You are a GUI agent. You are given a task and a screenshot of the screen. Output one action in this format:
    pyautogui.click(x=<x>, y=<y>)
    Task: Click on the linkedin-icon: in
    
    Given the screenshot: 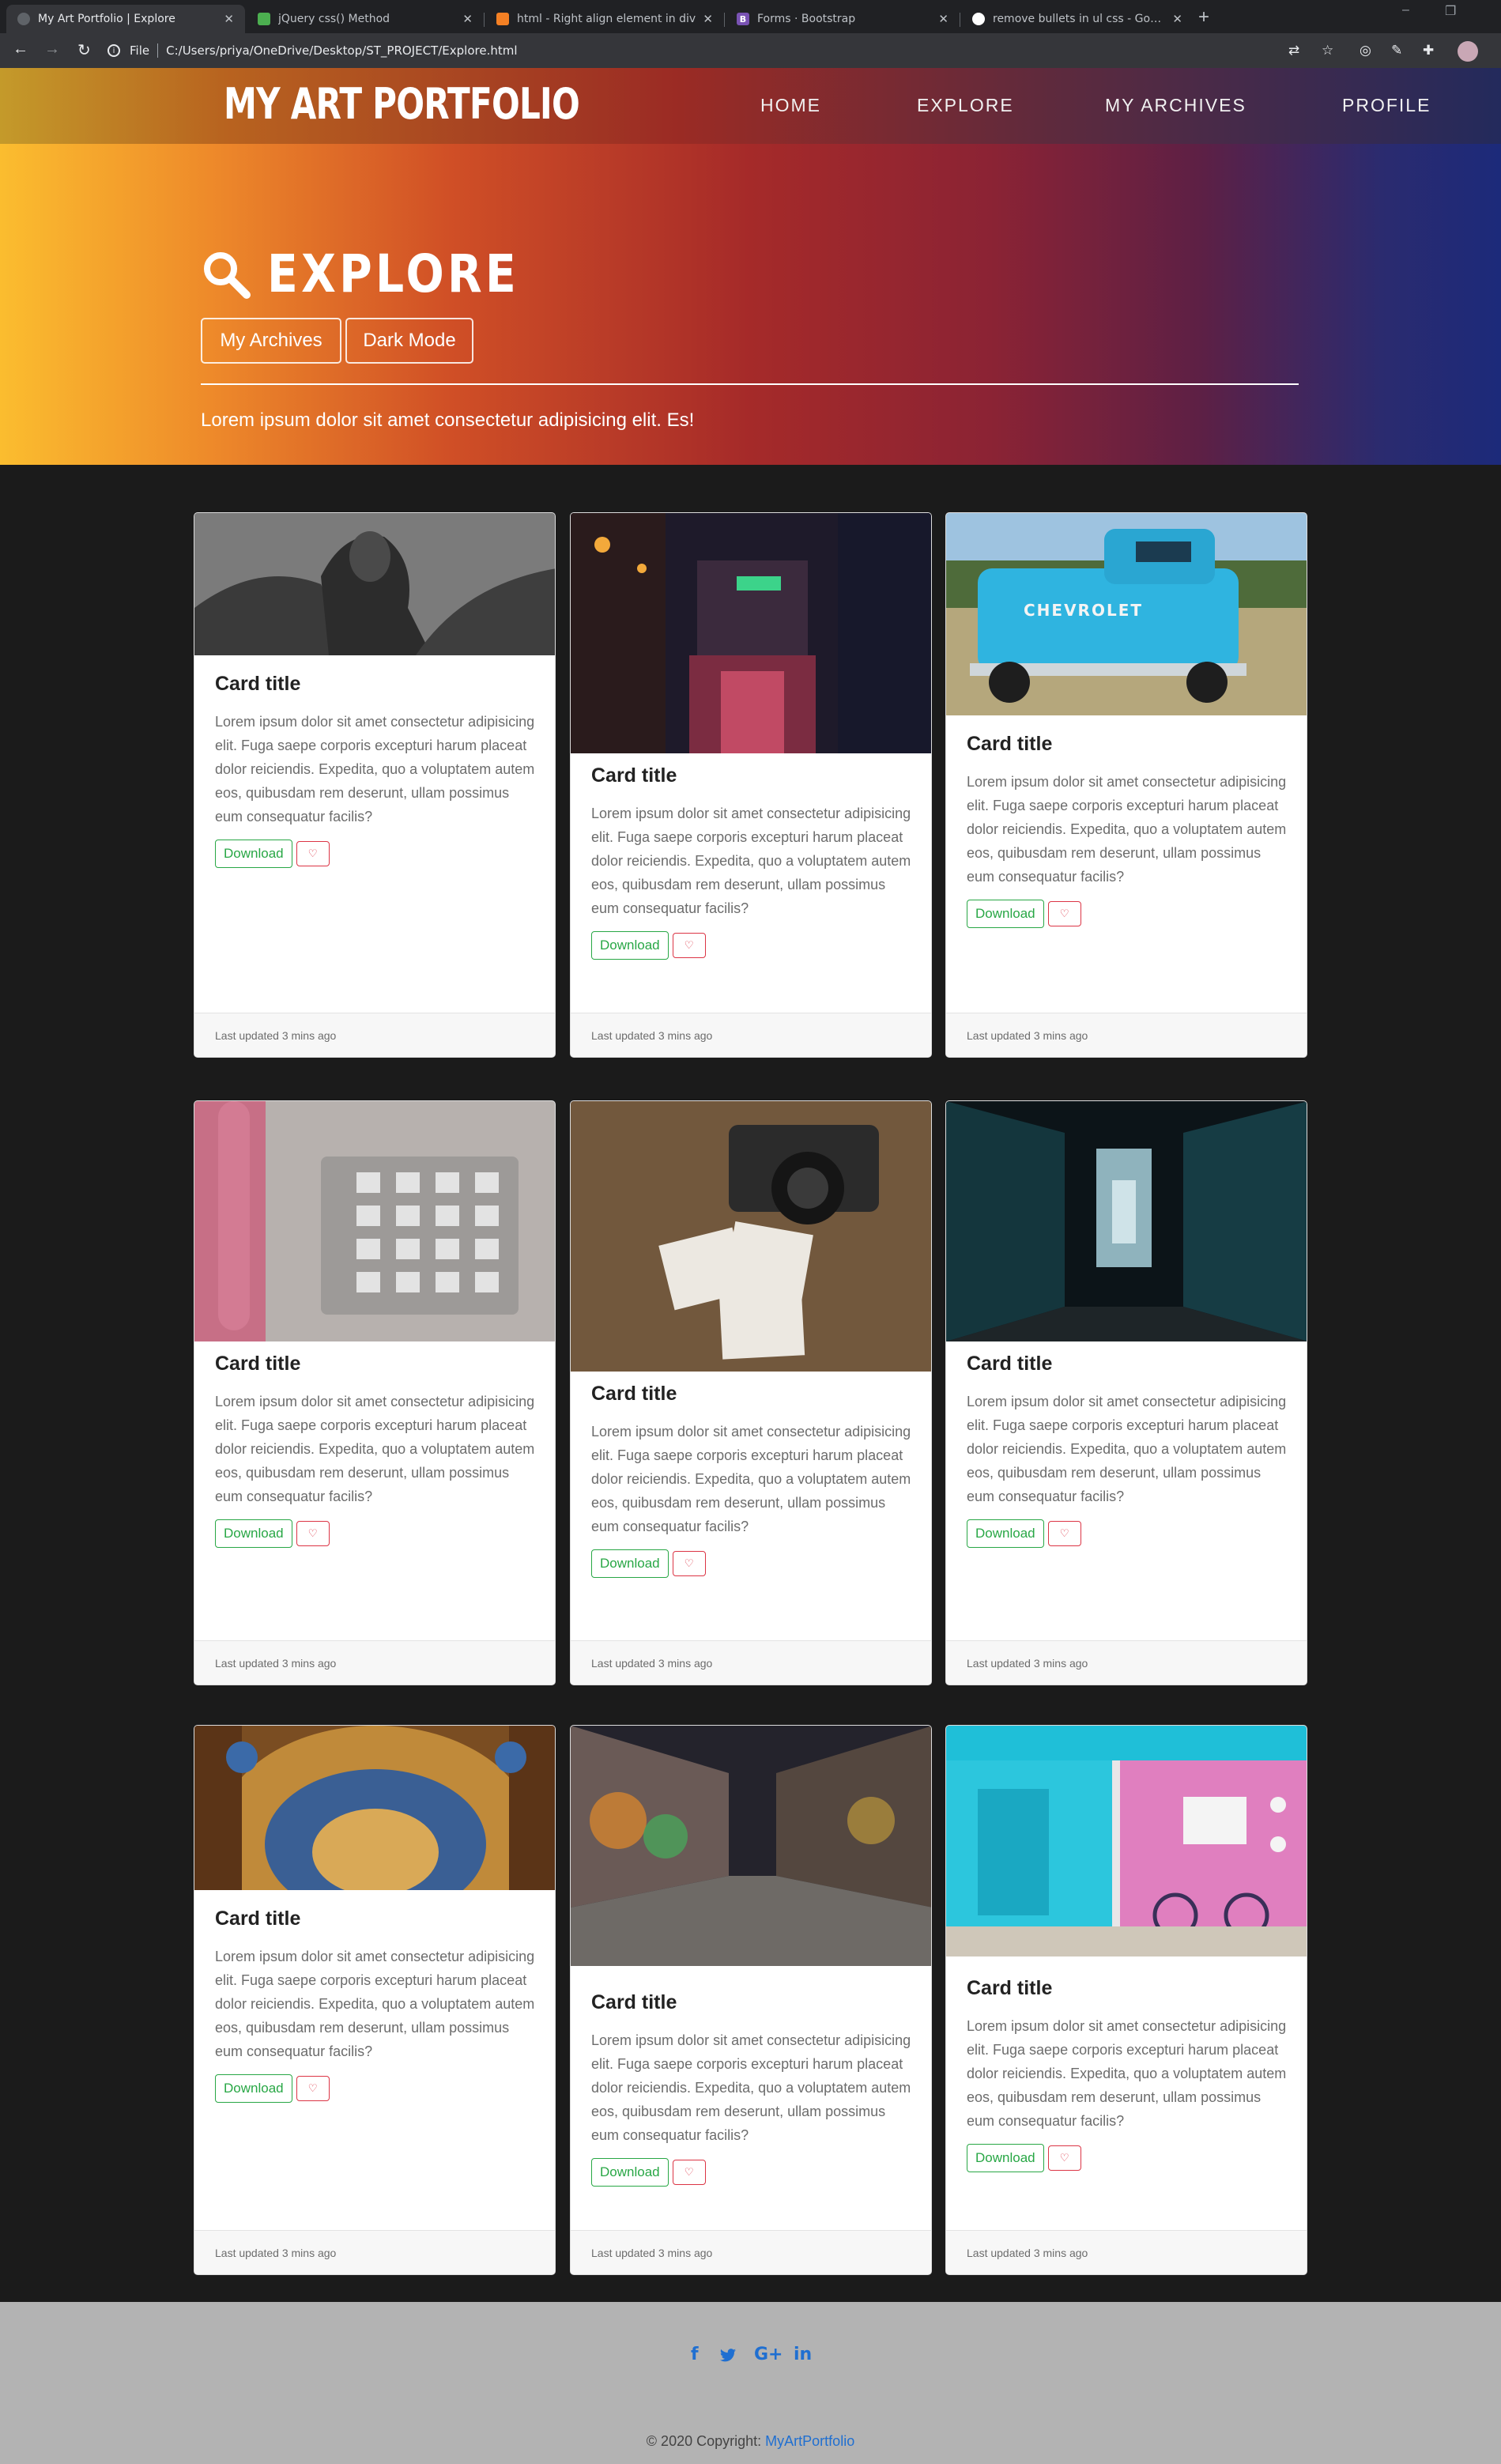 What is the action you would take?
    pyautogui.click(x=803, y=2355)
    